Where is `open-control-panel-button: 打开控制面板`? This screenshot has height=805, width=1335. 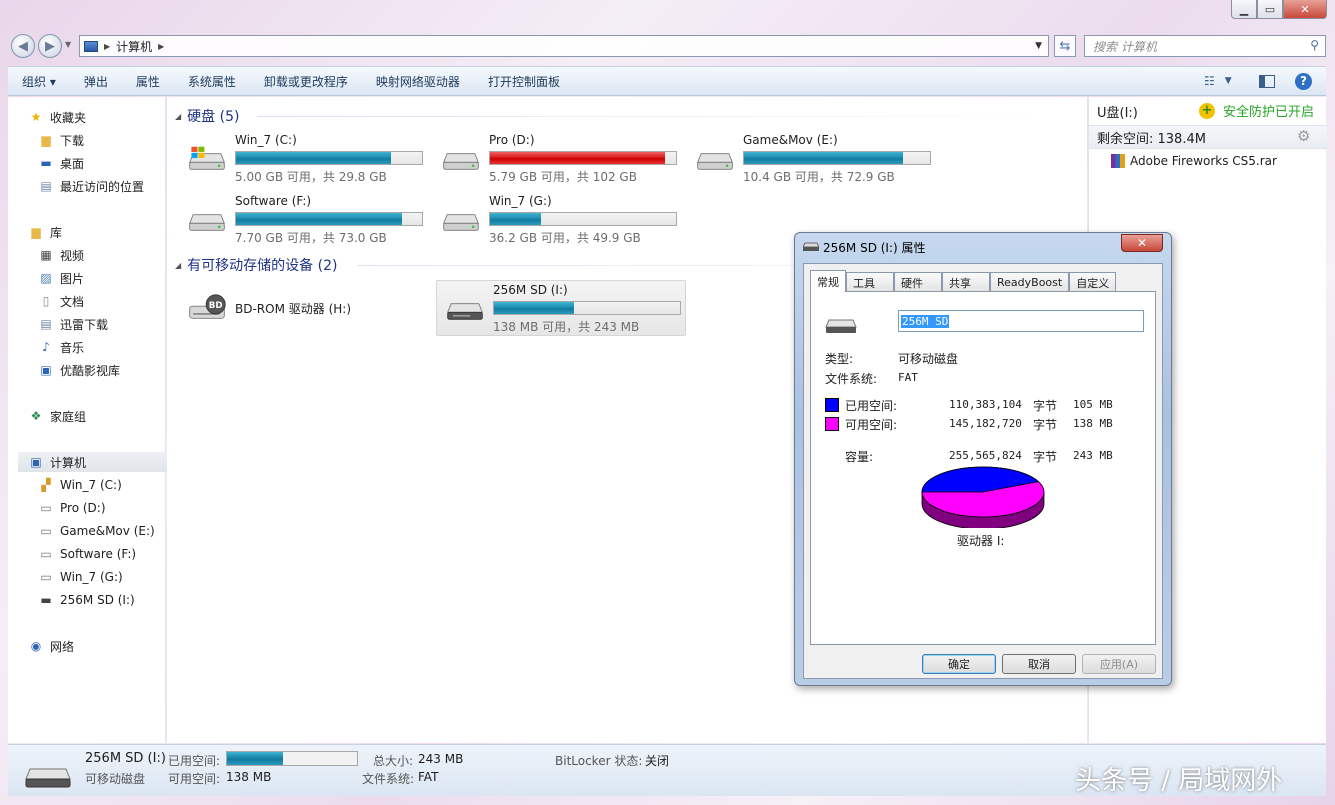
open-control-panel-button: 打开控制面板 is located at coordinates (524, 81).